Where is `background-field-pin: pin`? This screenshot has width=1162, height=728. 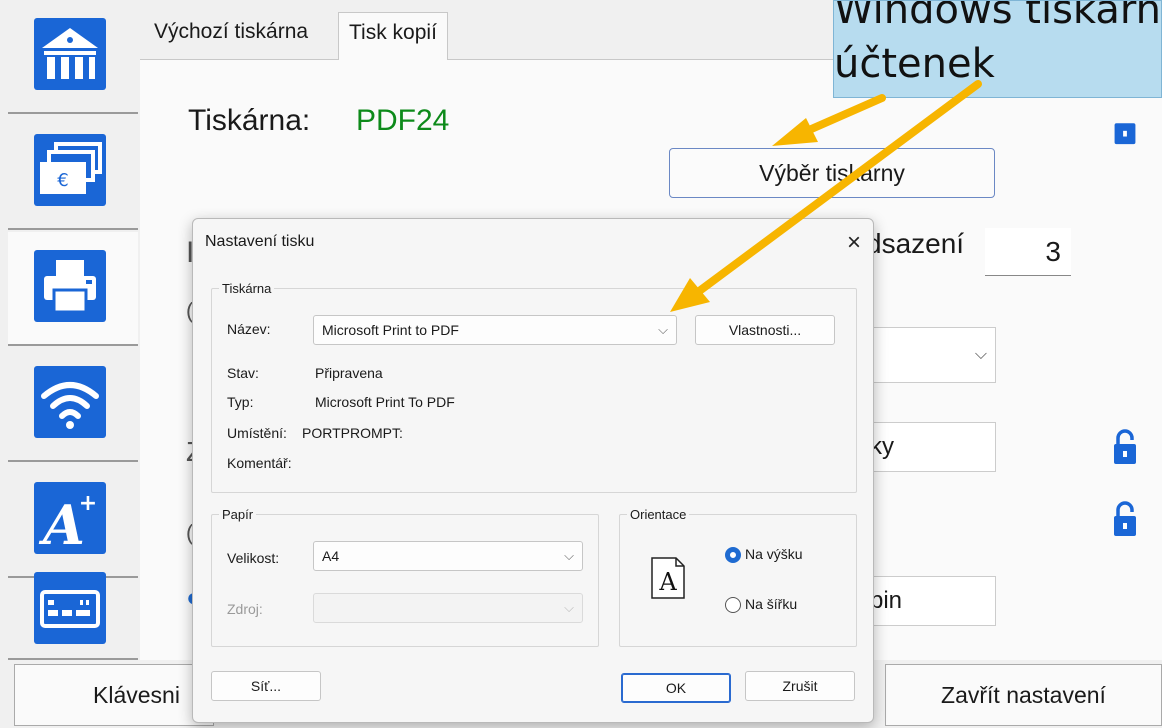
background-field-pin: pin is located at coordinates (931, 601).